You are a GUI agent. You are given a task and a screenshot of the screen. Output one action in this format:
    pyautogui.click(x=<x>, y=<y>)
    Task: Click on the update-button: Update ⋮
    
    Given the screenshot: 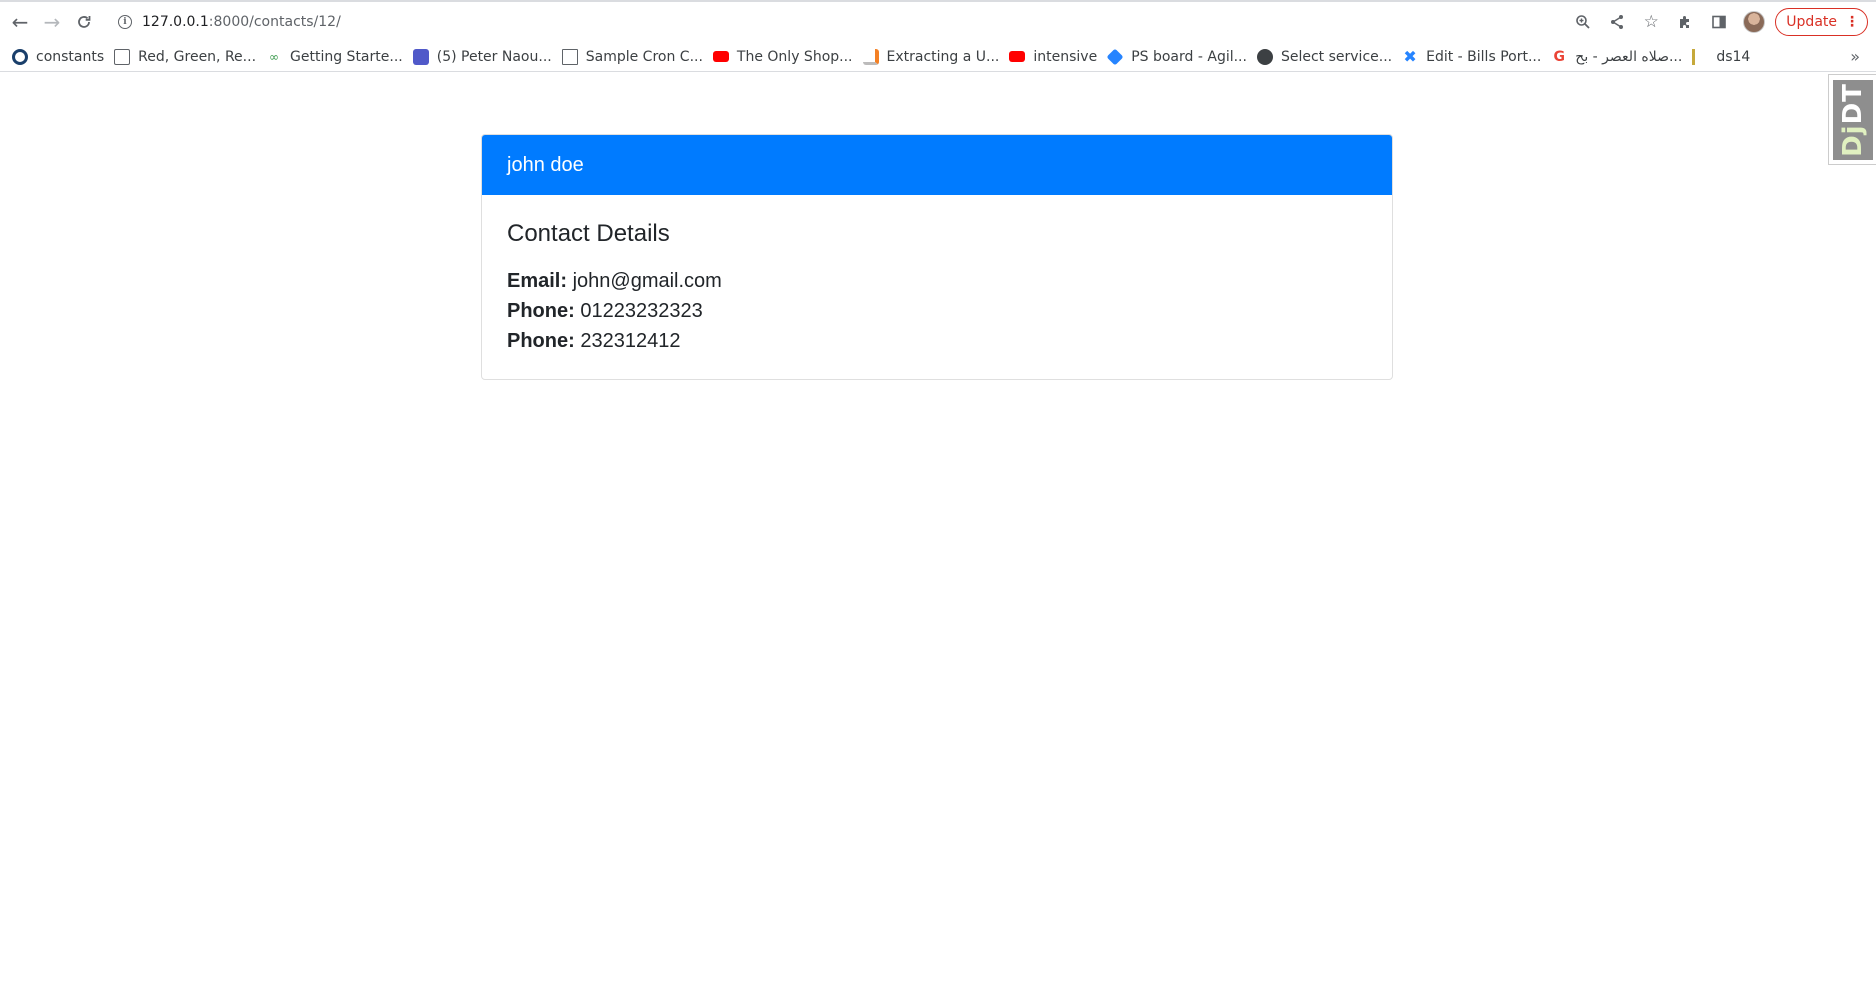 What is the action you would take?
    pyautogui.click(x=1821, y=22)
    